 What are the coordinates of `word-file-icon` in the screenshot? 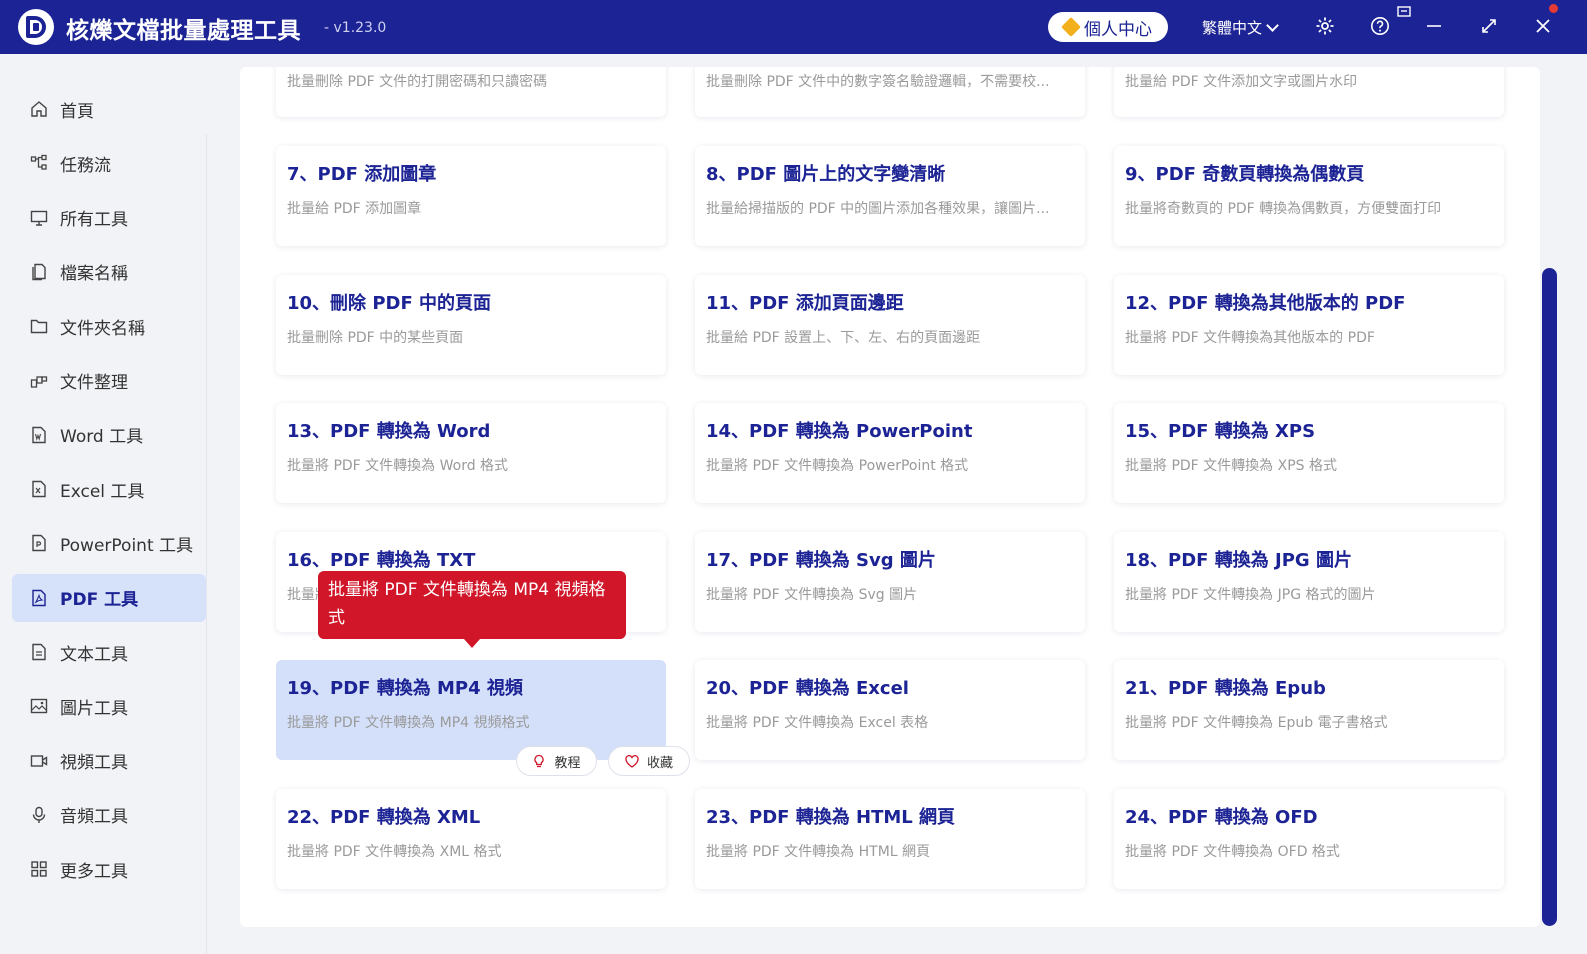 It's located at (39, 435).